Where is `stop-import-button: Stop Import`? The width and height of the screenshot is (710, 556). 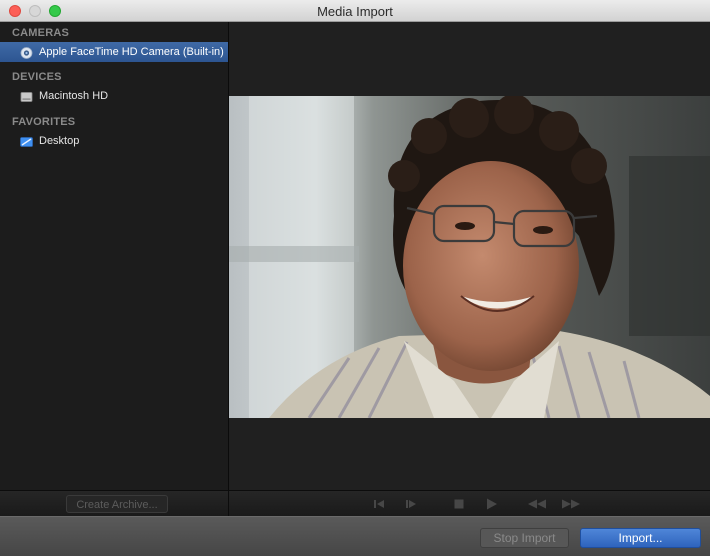 stop-import-button: Stop Import is located at coordinates (524, 538).